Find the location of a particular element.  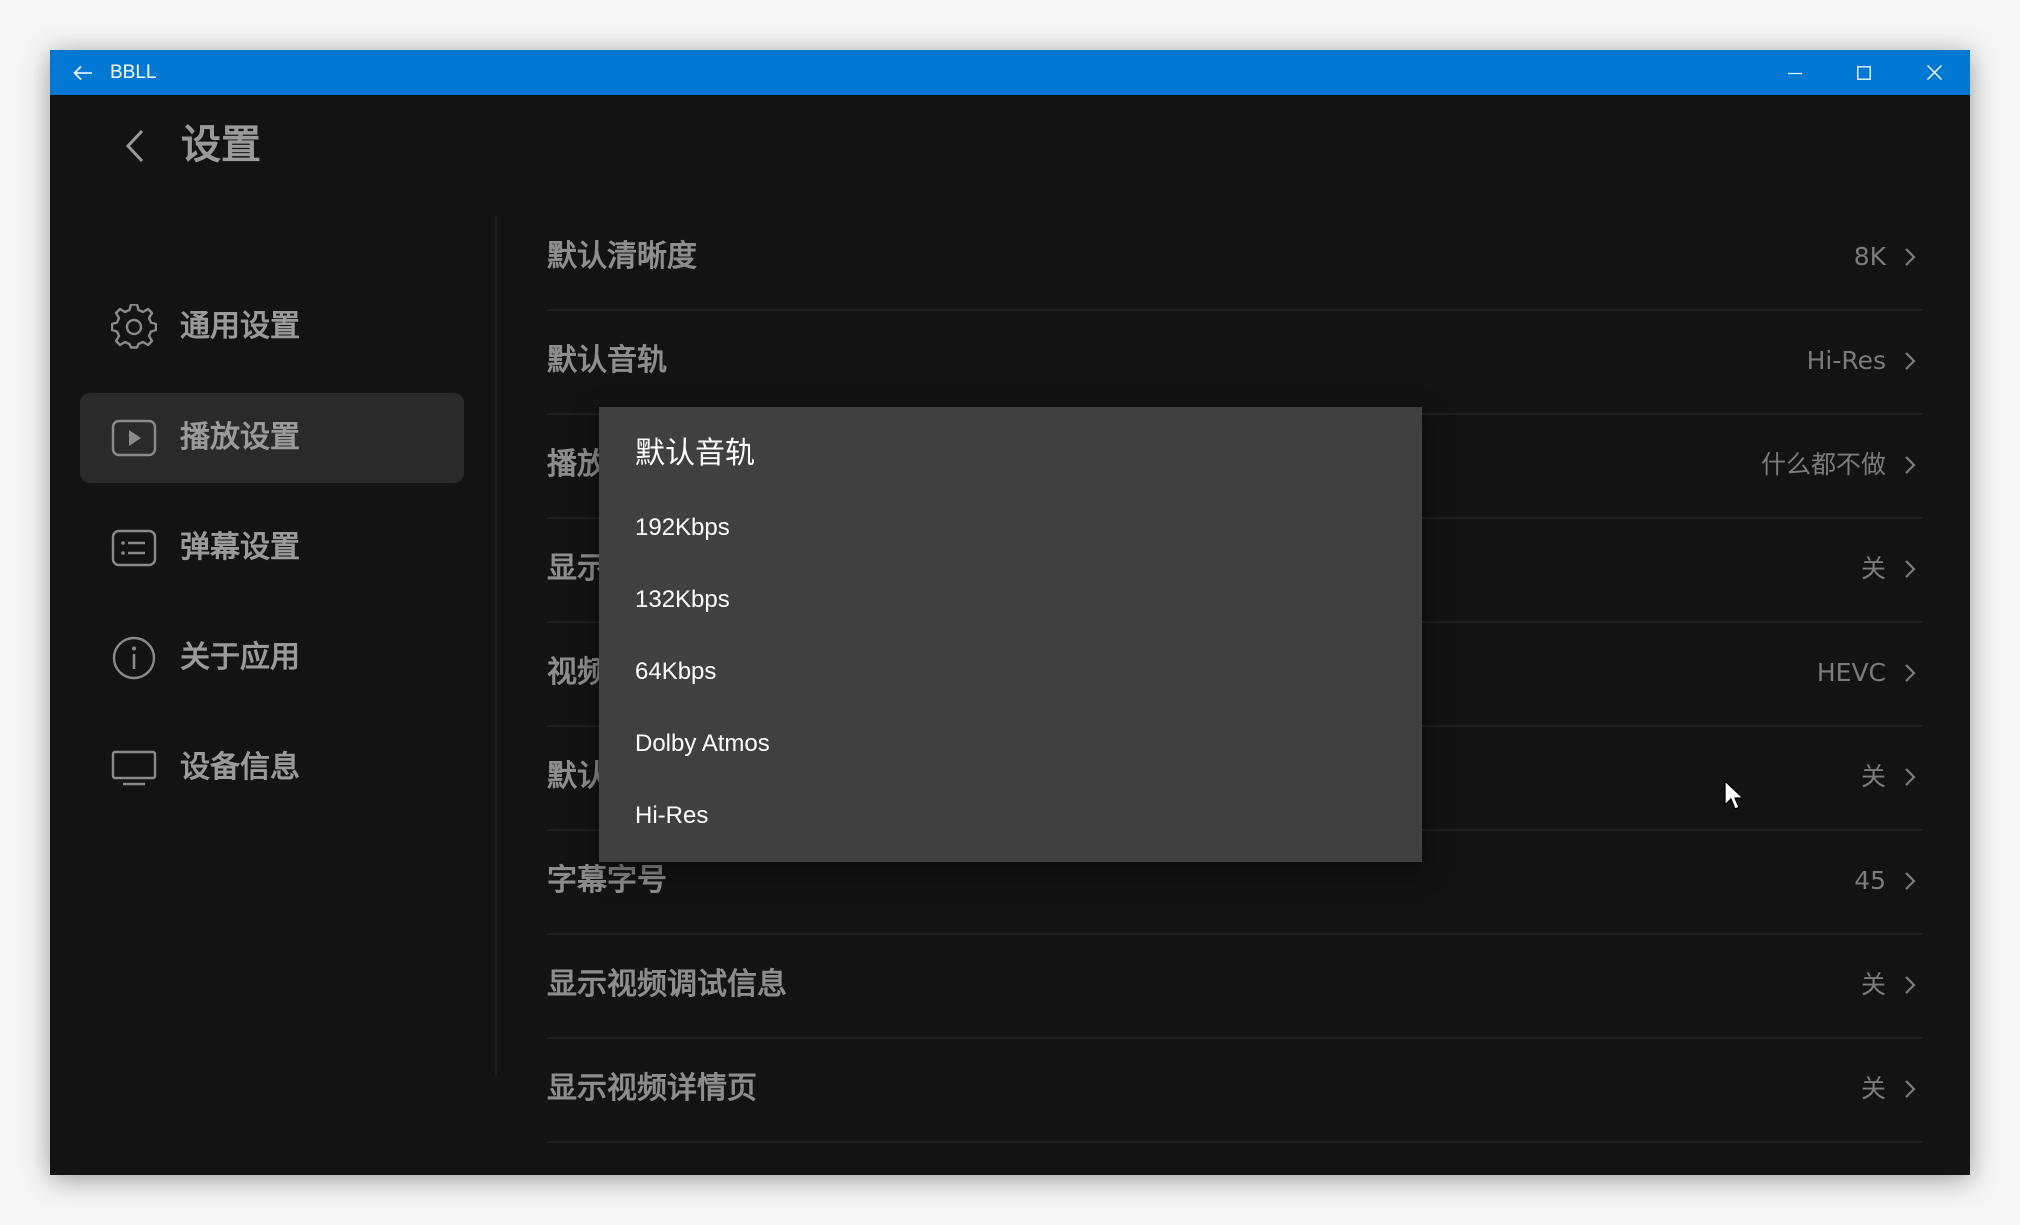

setting-label: 显示视频详情页 is located at coordinates (652, 1088).